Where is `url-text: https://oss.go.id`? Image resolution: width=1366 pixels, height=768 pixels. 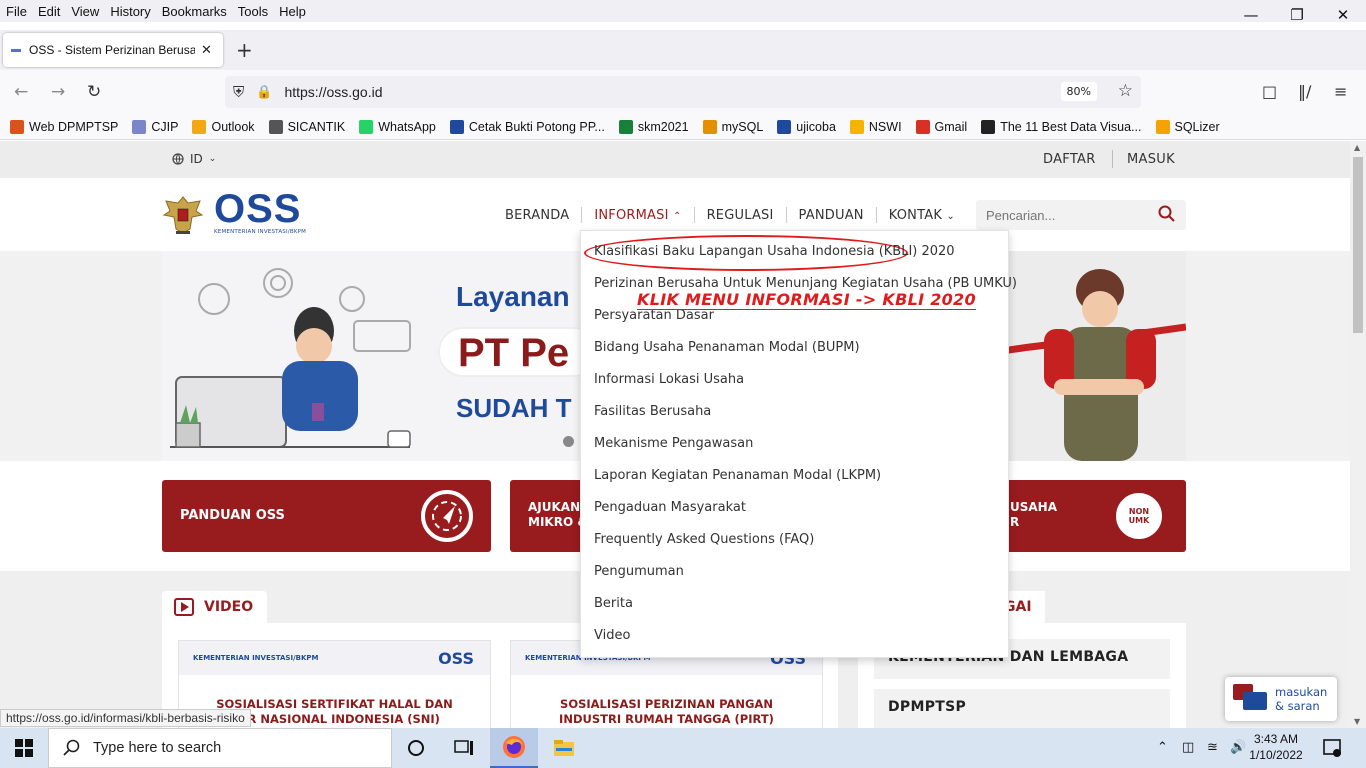
url-text: https://oss.go.id is located at coordinates (333, 92).